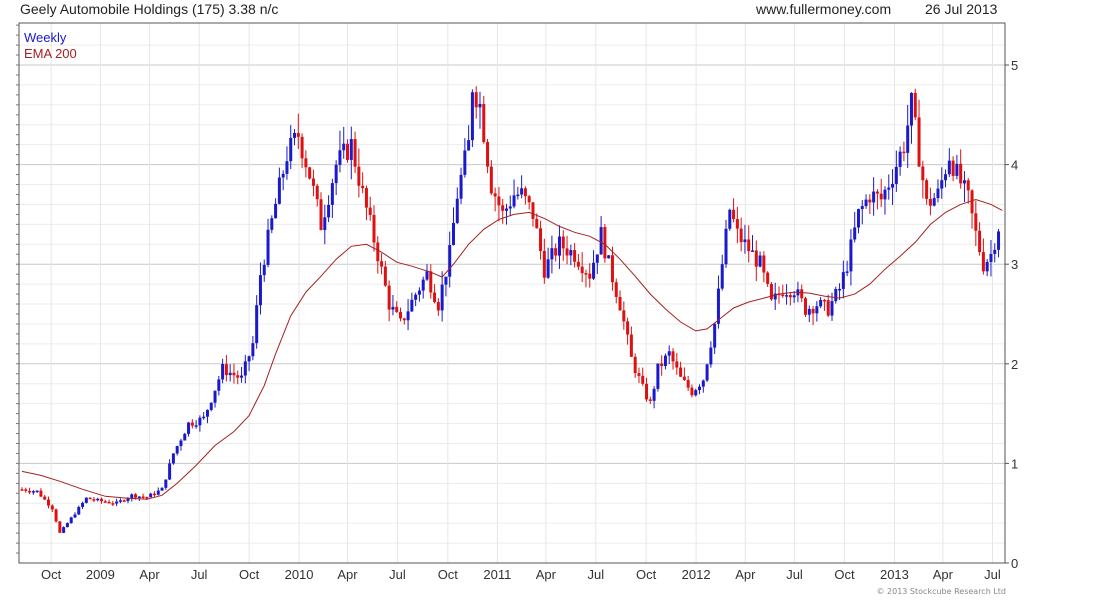 Image resolution: width=1100 pixels, height=600 pixels. I want to click on y-tick-label: 4, so click(1014, 165).